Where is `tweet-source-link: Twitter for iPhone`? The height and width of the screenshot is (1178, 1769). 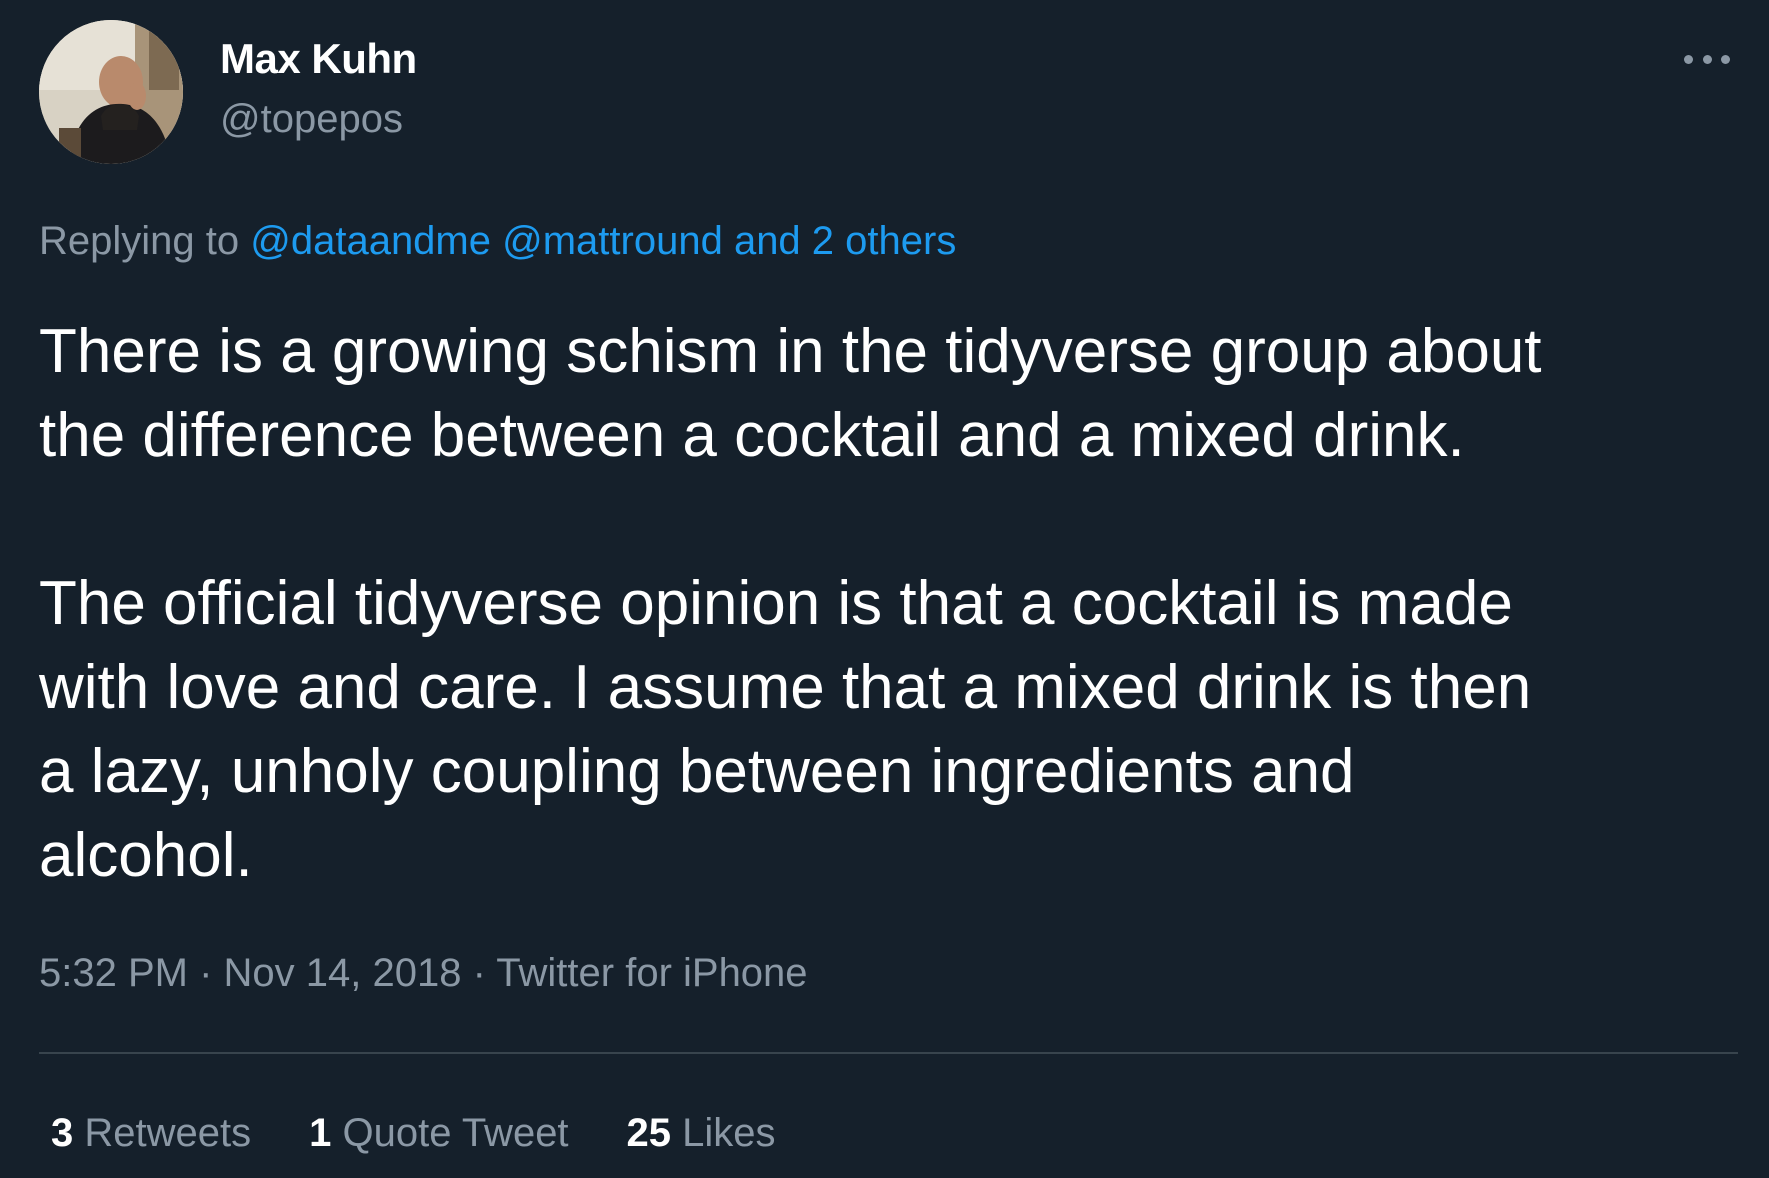 tweet-source-link: Twitter for iPhone is located at coordinates (651, 973).